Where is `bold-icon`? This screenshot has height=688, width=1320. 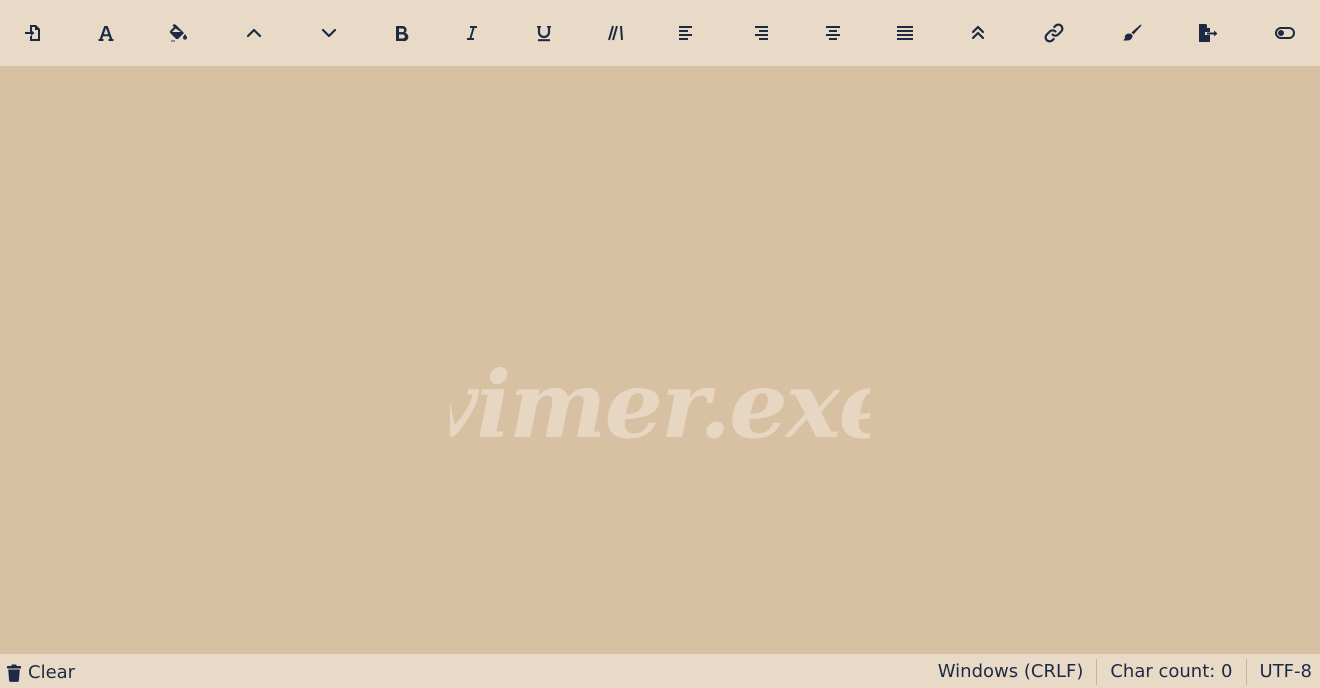 bold-icon is located at coordinates (402, 33).